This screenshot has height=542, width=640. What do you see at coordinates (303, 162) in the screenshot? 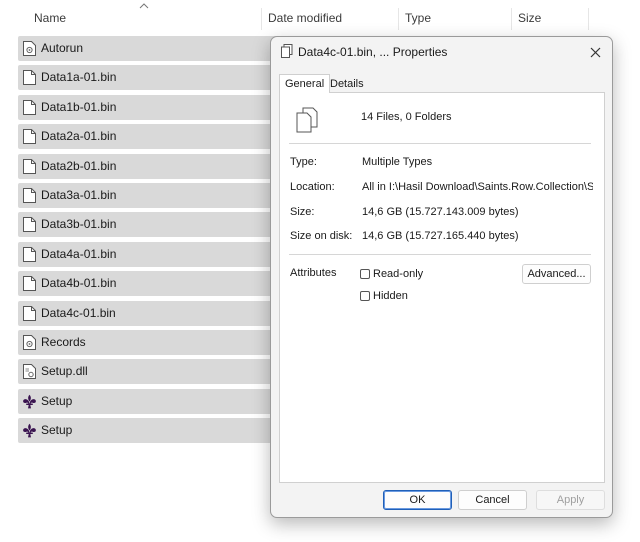
I see `type-label: Type:` at bounding box center [303, 162].